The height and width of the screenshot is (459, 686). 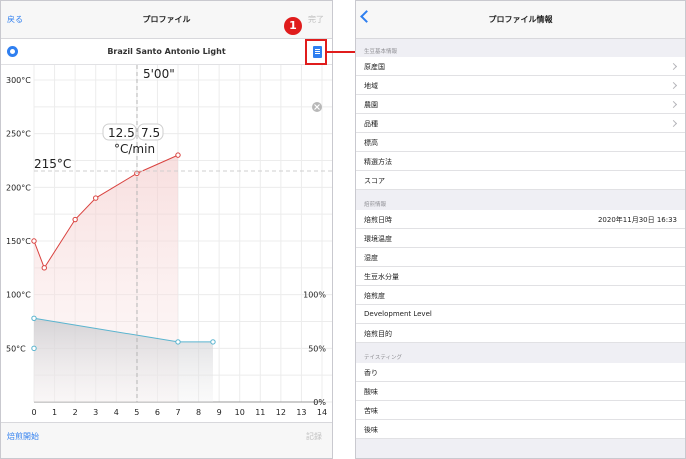 I want to click on nav-bar: プロファイル情報, so click(x=520, y=20).